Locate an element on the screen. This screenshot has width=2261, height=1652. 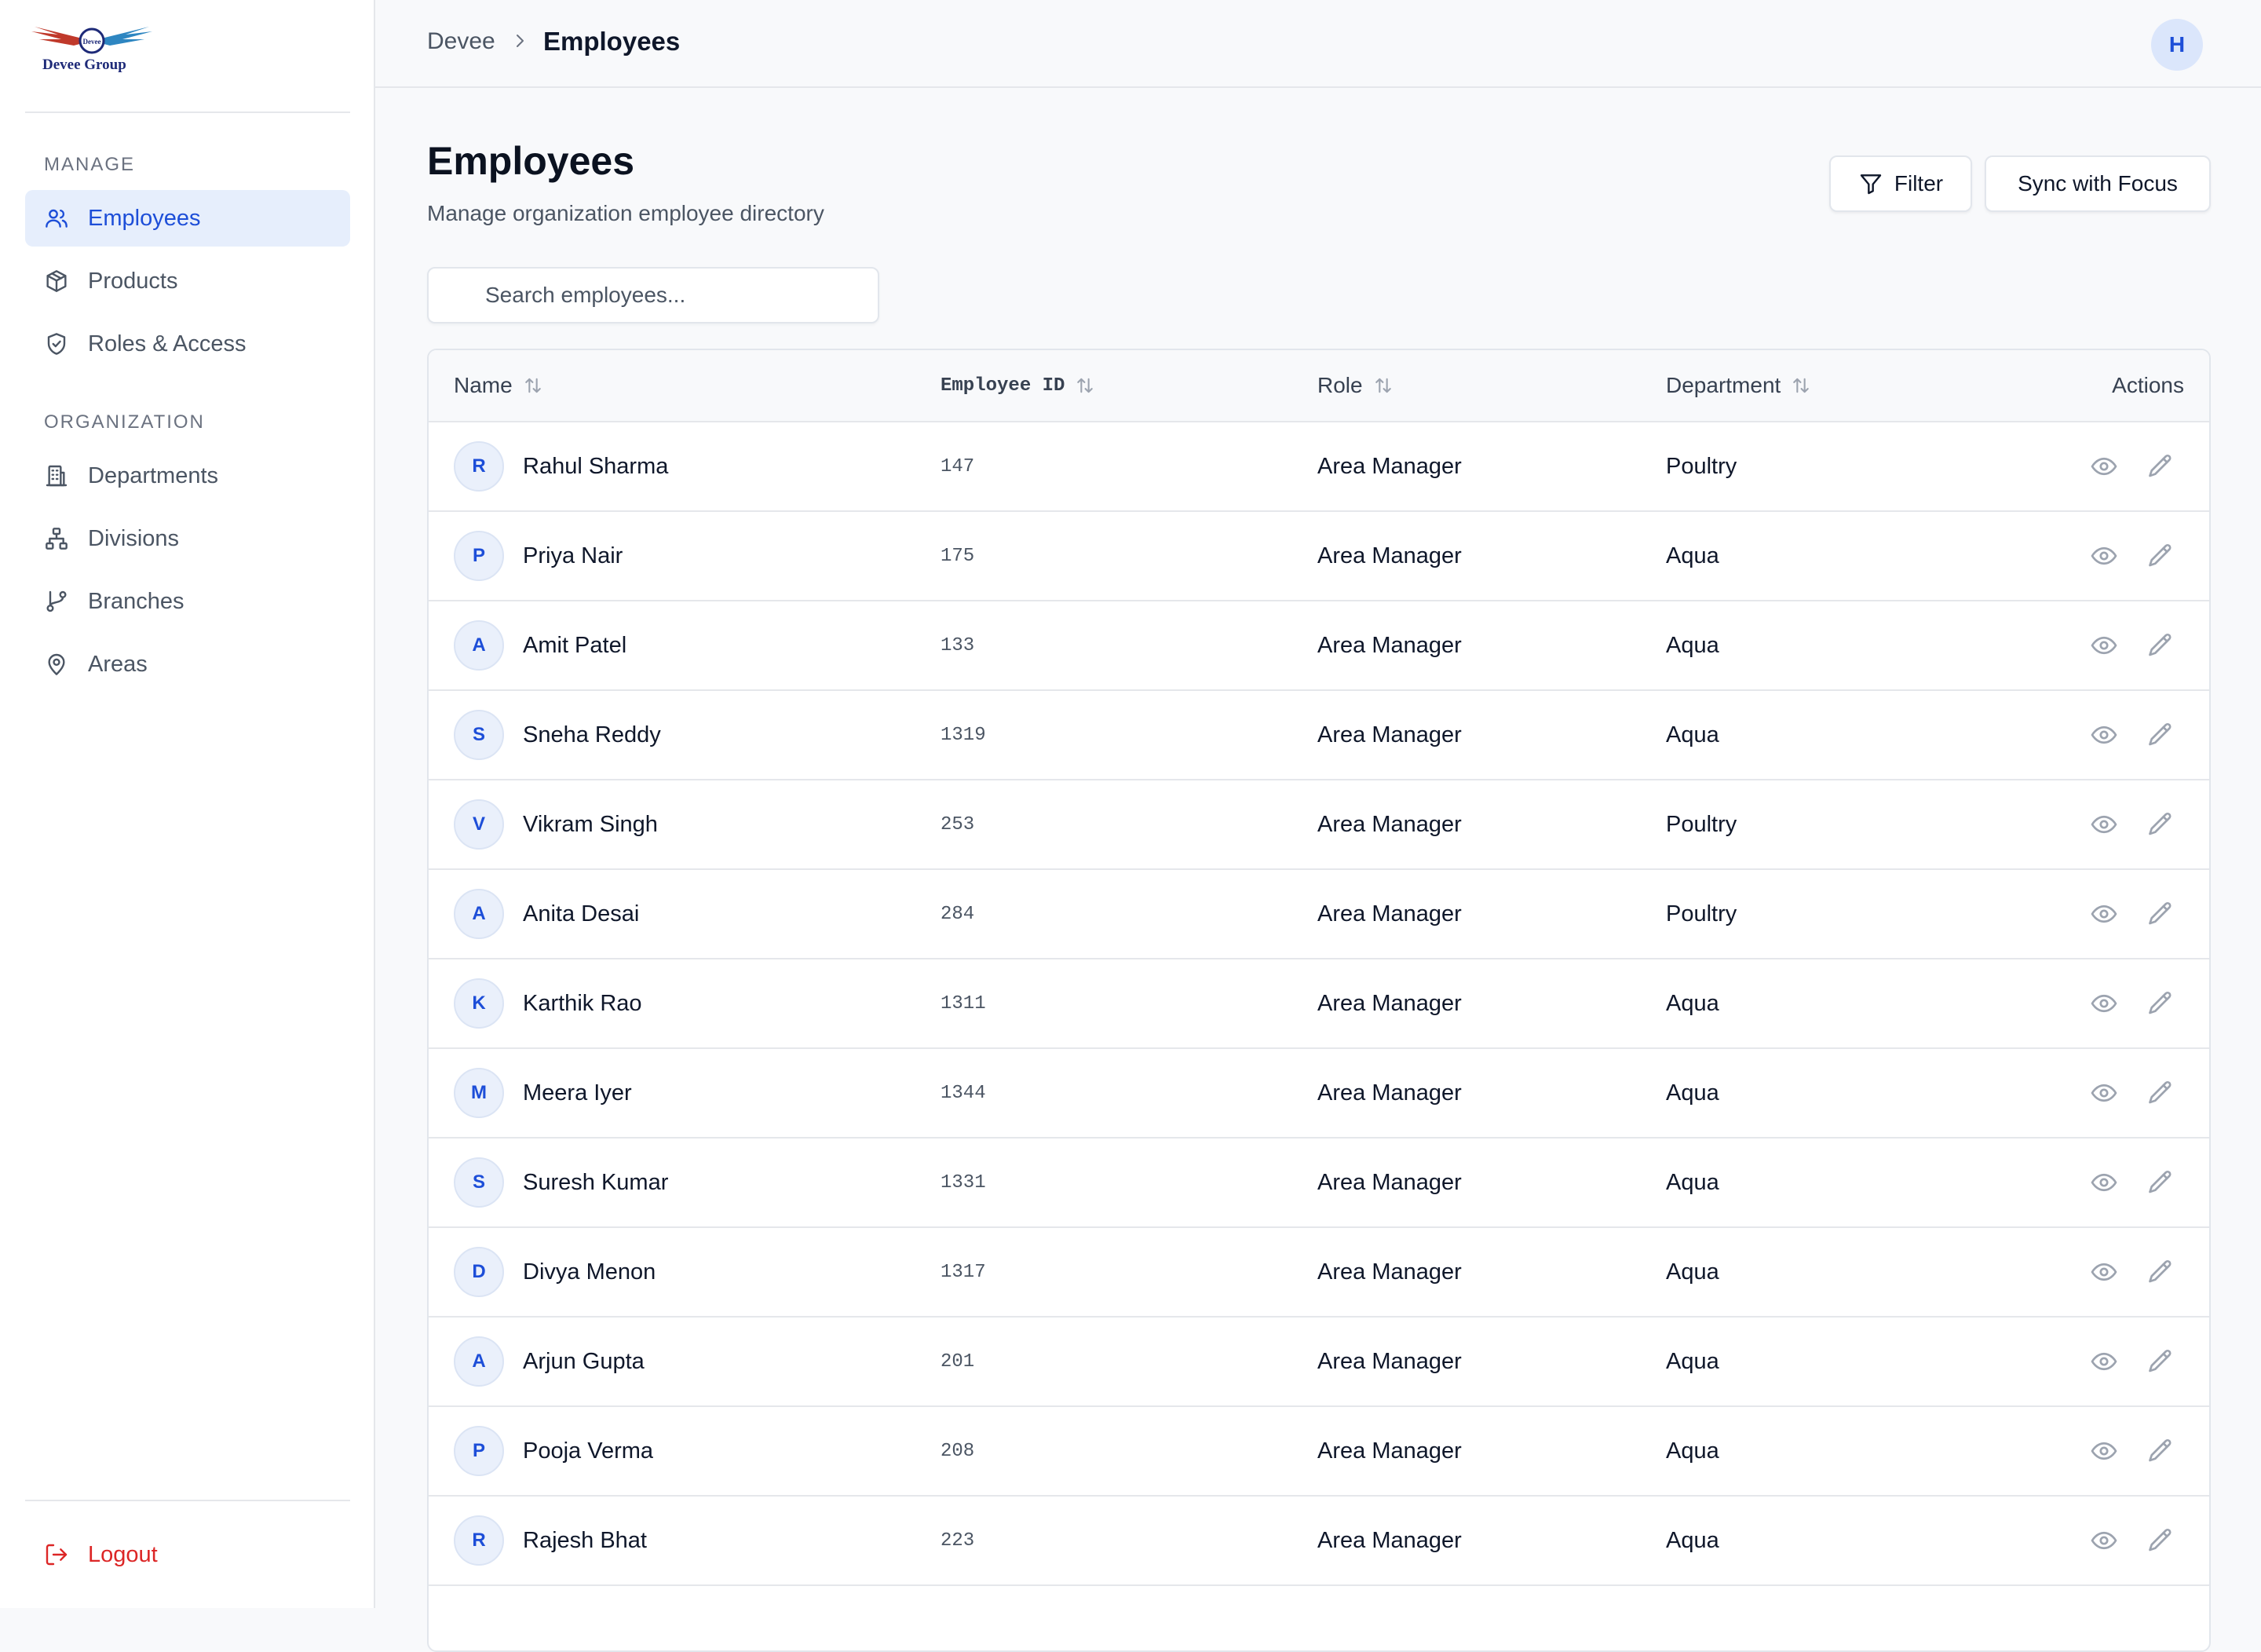
table-row: K Karthik Rao 1311 Area Manager Aqua is located at coordinates (1319, 1004).